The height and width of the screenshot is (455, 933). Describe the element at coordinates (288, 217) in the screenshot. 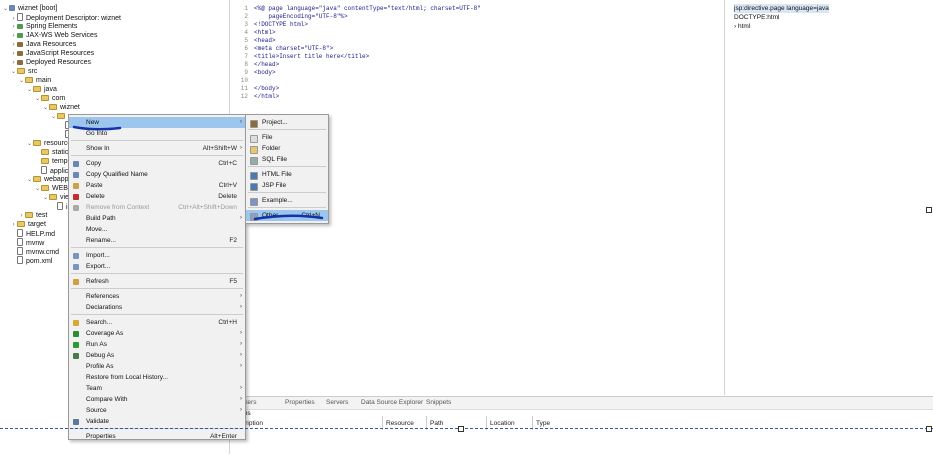

I see `annotation-underline-other` at that location.